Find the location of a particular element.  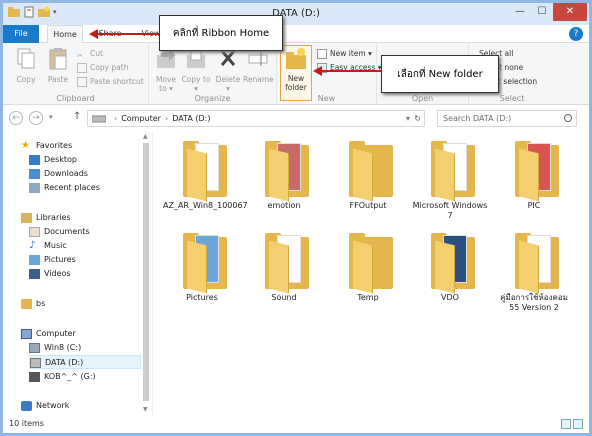

nav-data-drive-label: DATA (D:) is located at coordinates (64, 362).